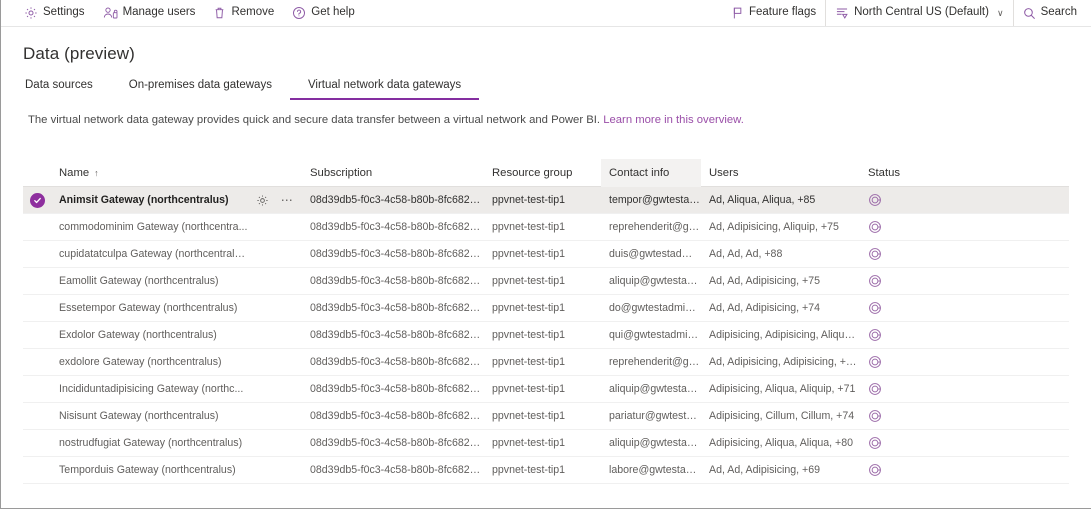 The width and height of the screenshot is (1091, 509). What do you see at coordinates (780, 173) in the screenshot?
I see `column-header-users: Users` at bounding box center [780, 173].